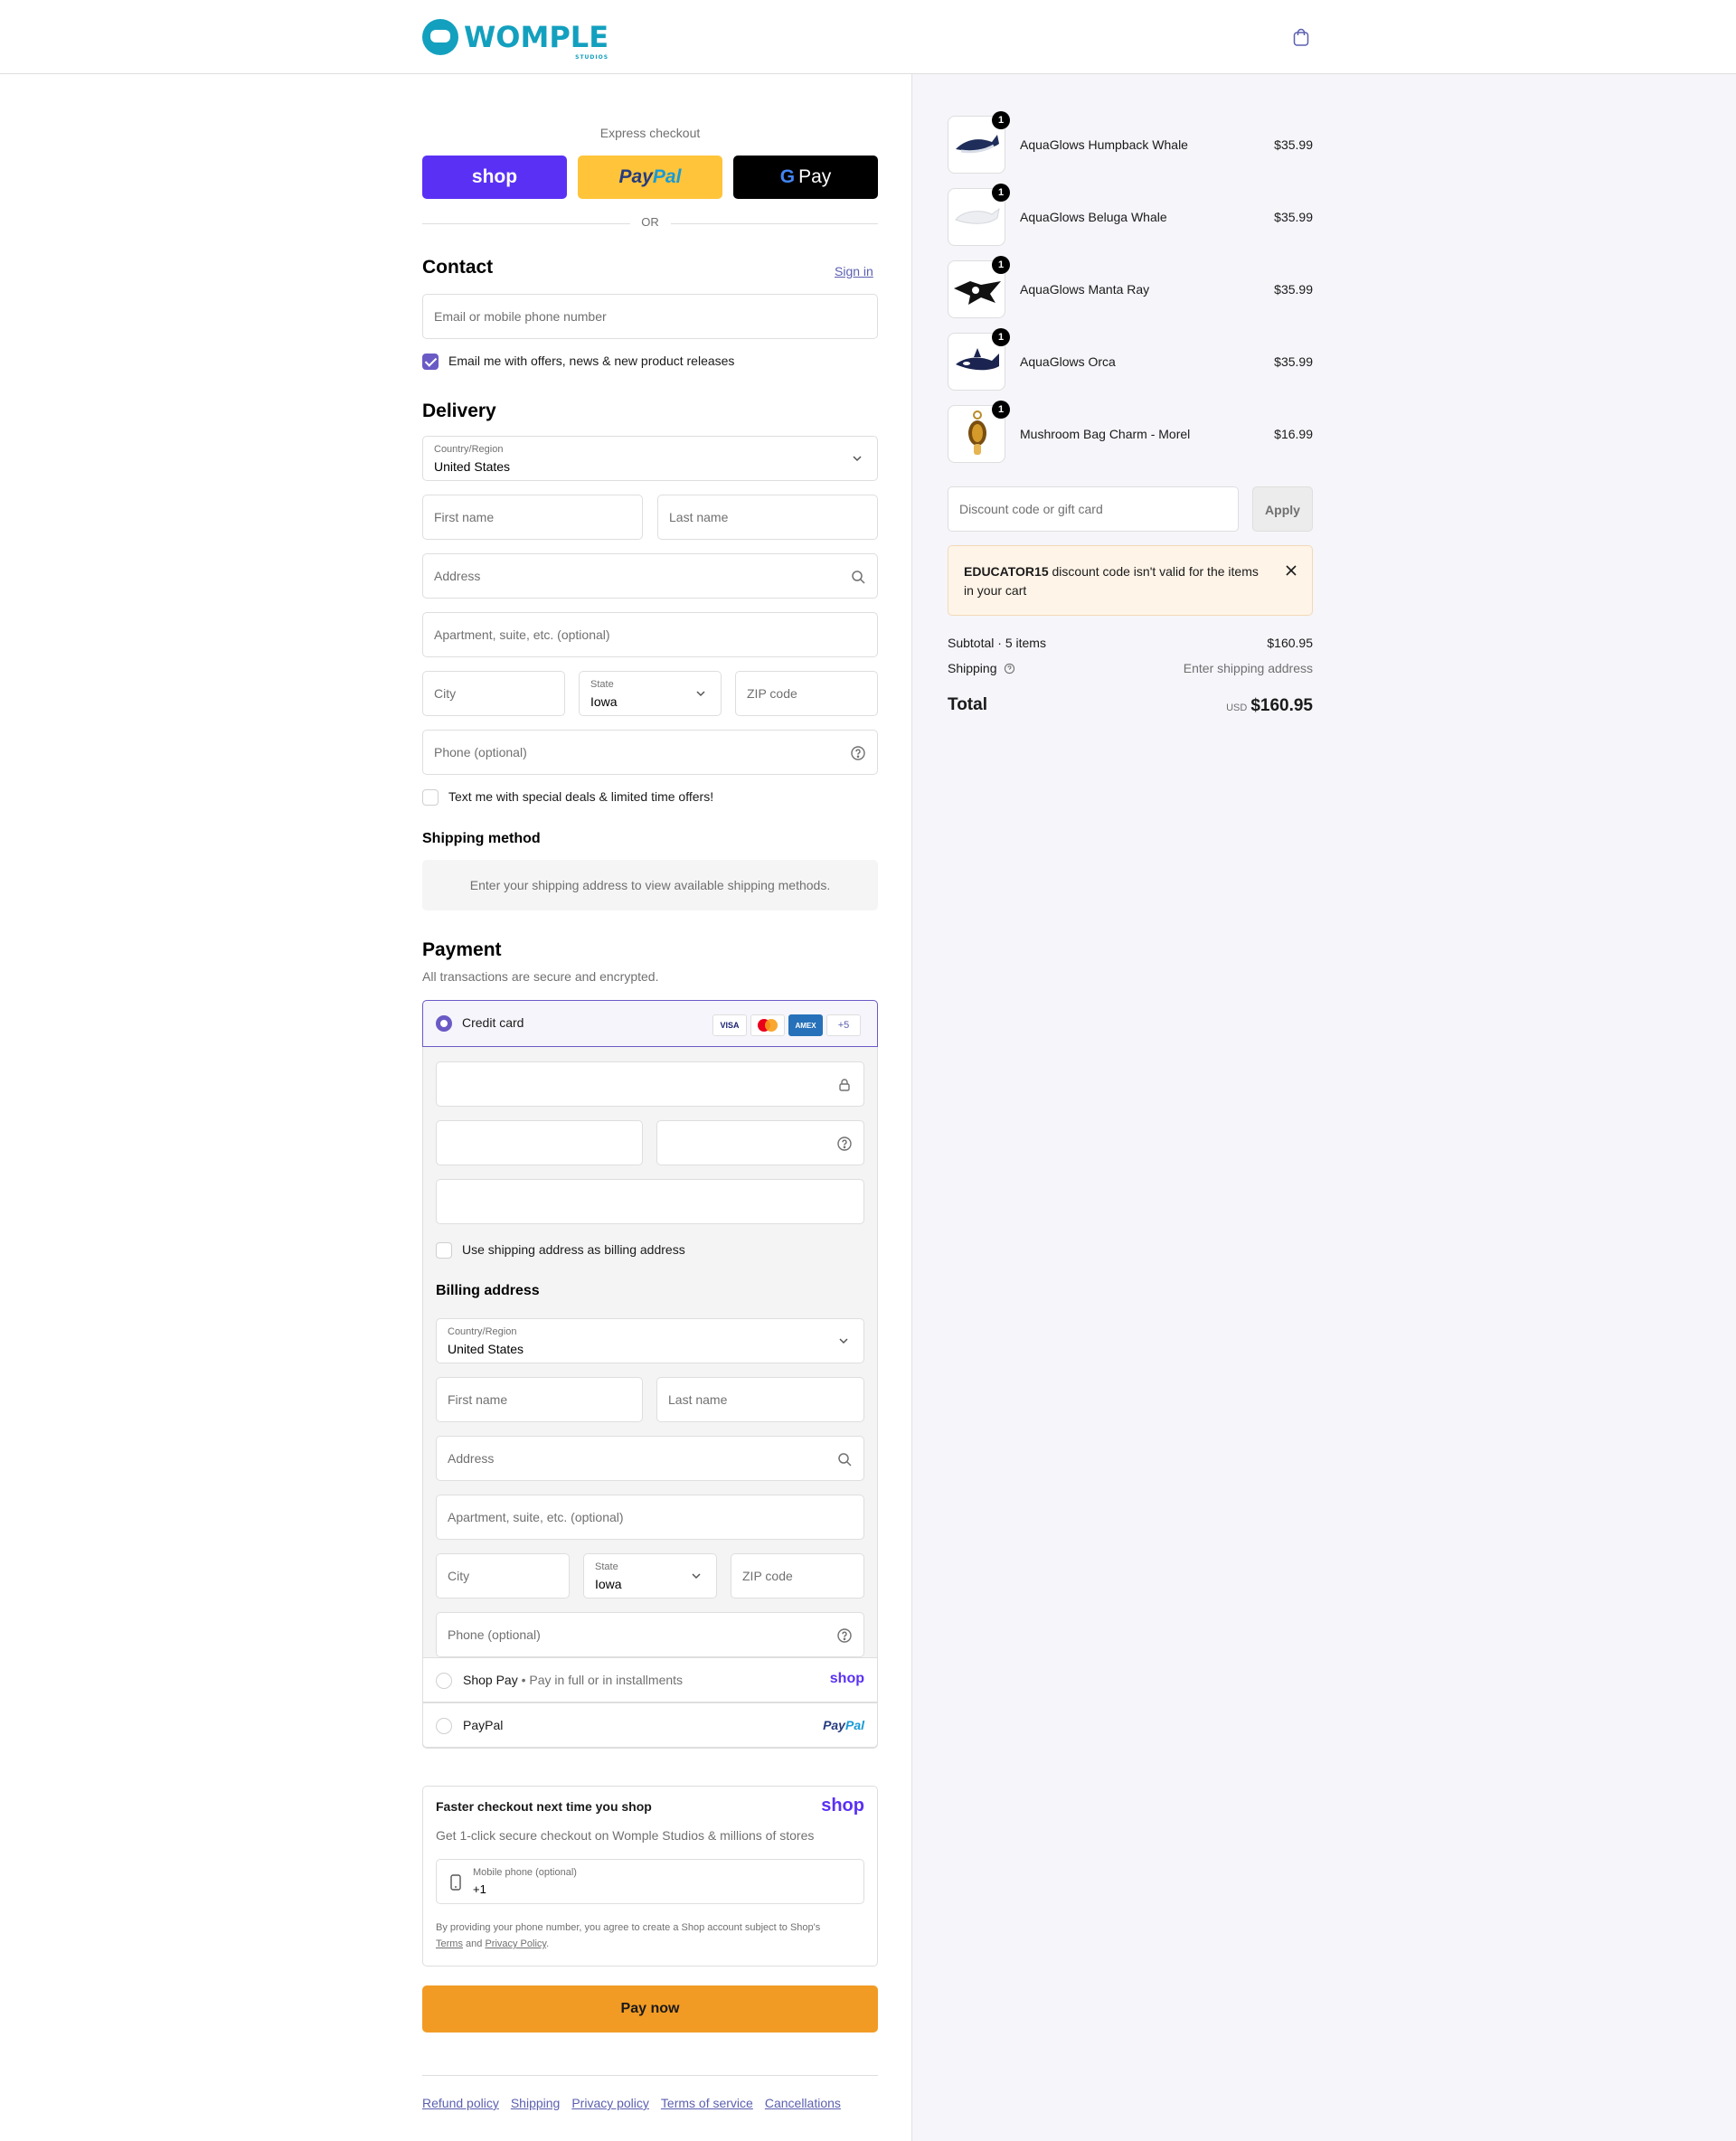 The height and width of the screenshot is (2141, 1736). Describe the element at coordinates (494, 693) in the screenshot. I see `city-field: City` at that location.